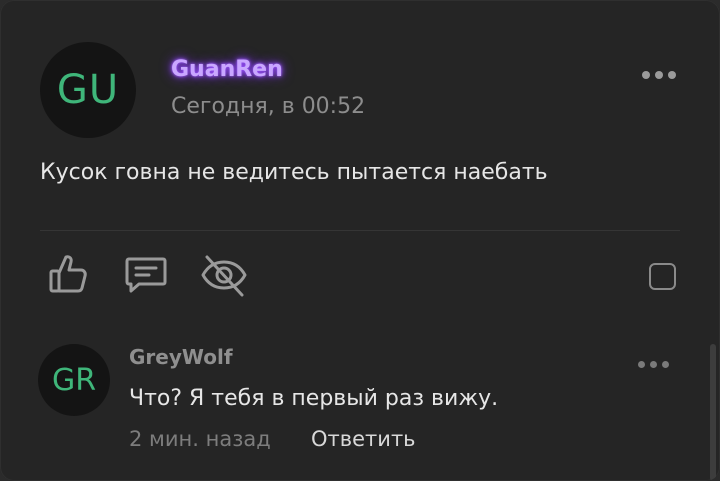  I want to click on reply-avatar: GR, so click(74, 380).